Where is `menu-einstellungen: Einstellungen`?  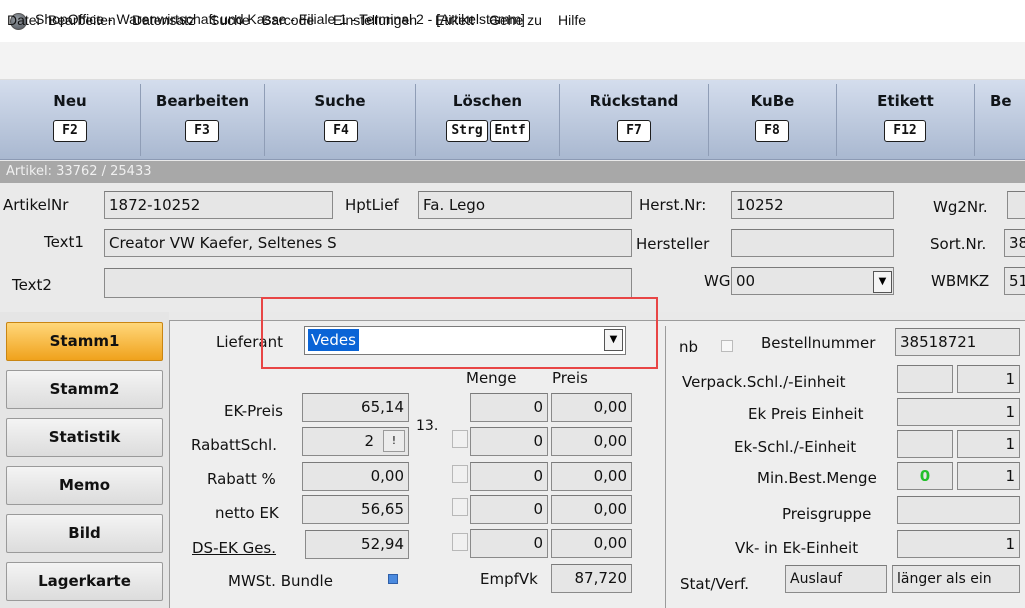 menu-einstellungen: Einstellungen is located at coordinates (375, 20).